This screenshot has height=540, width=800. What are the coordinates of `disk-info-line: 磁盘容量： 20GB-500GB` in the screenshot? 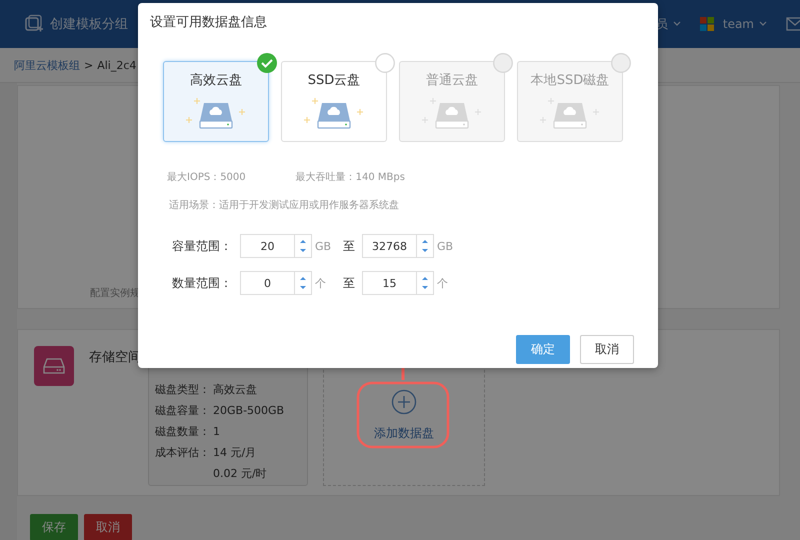 It's located at (220, 411).